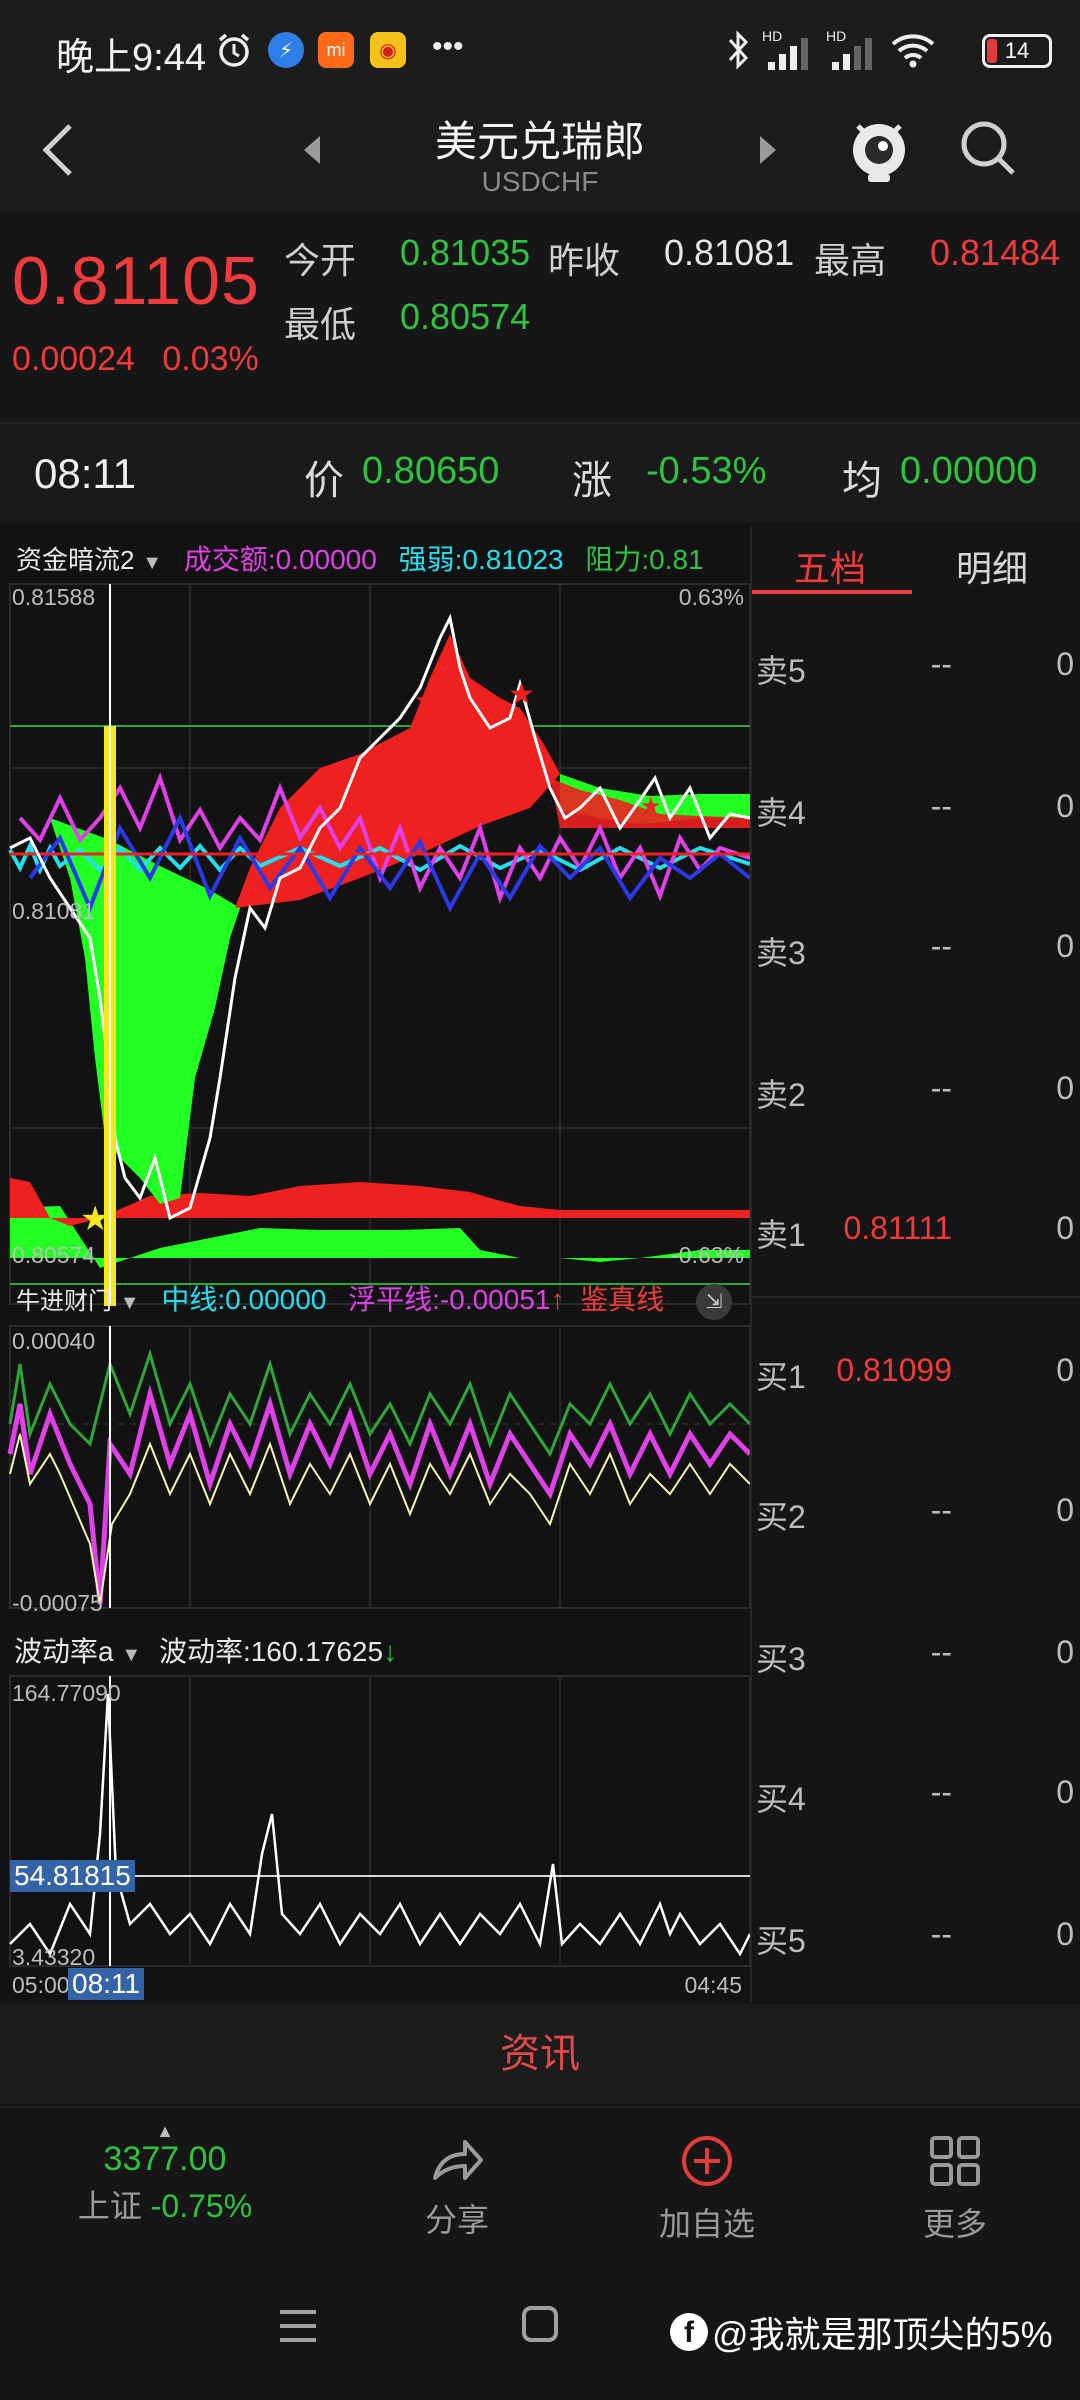 The width and height of the screenshot is (1080, 2400). I want to click on index-ticker: ▲ 3377.00 上证 -0.75%, so click(165, 2174).